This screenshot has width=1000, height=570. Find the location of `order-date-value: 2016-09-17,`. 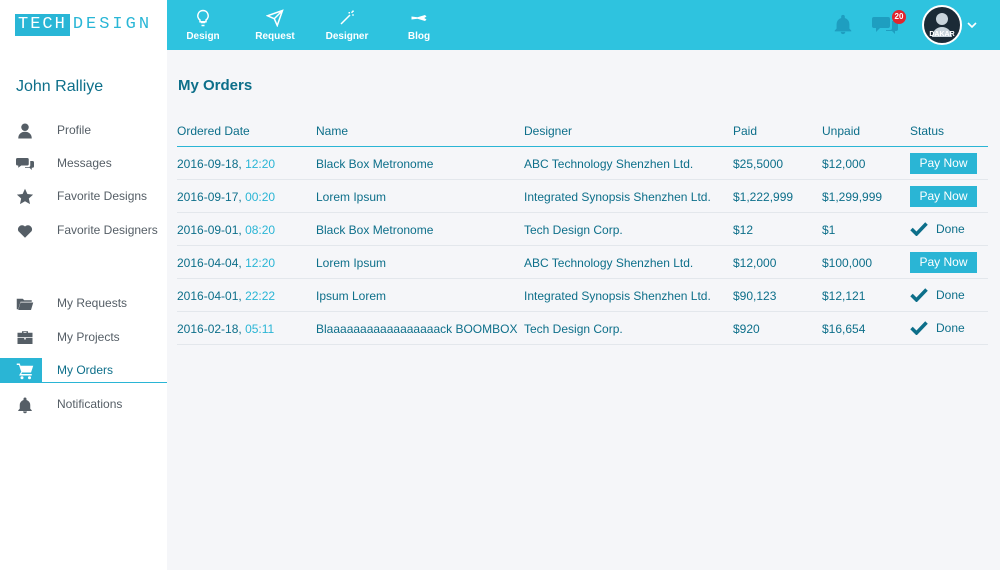

order-date-value: 2016-09-17, is located at coordinates (211, 197).